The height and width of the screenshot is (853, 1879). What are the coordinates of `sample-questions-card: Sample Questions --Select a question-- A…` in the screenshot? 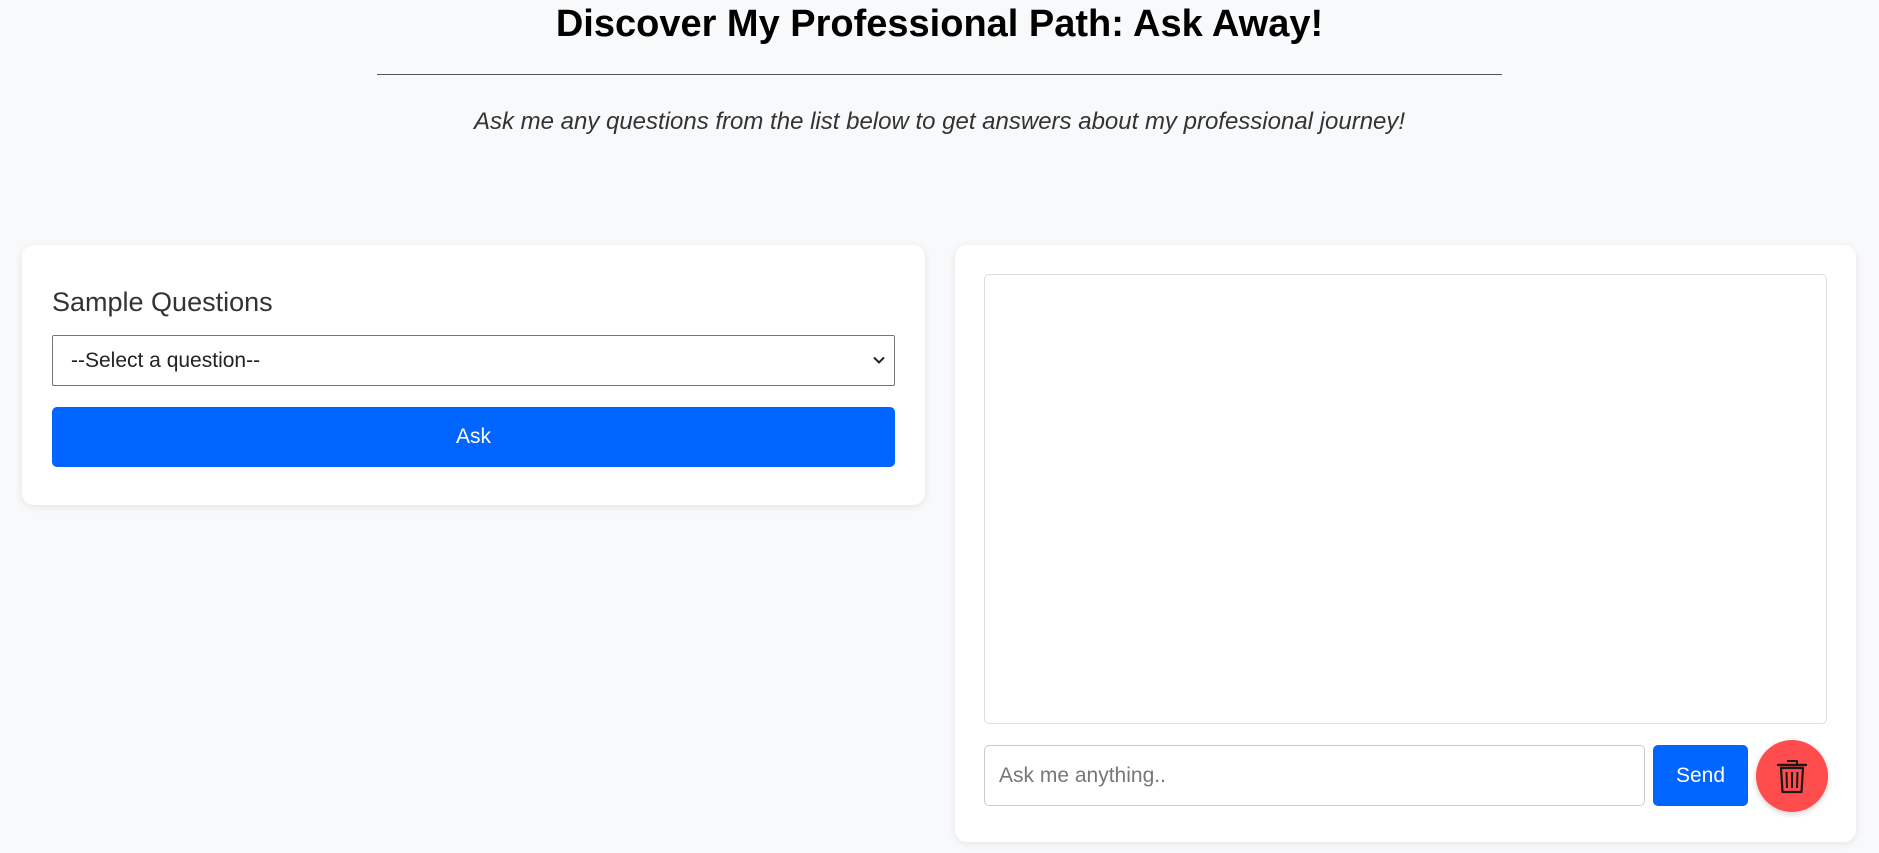 It's located at (473, 375).